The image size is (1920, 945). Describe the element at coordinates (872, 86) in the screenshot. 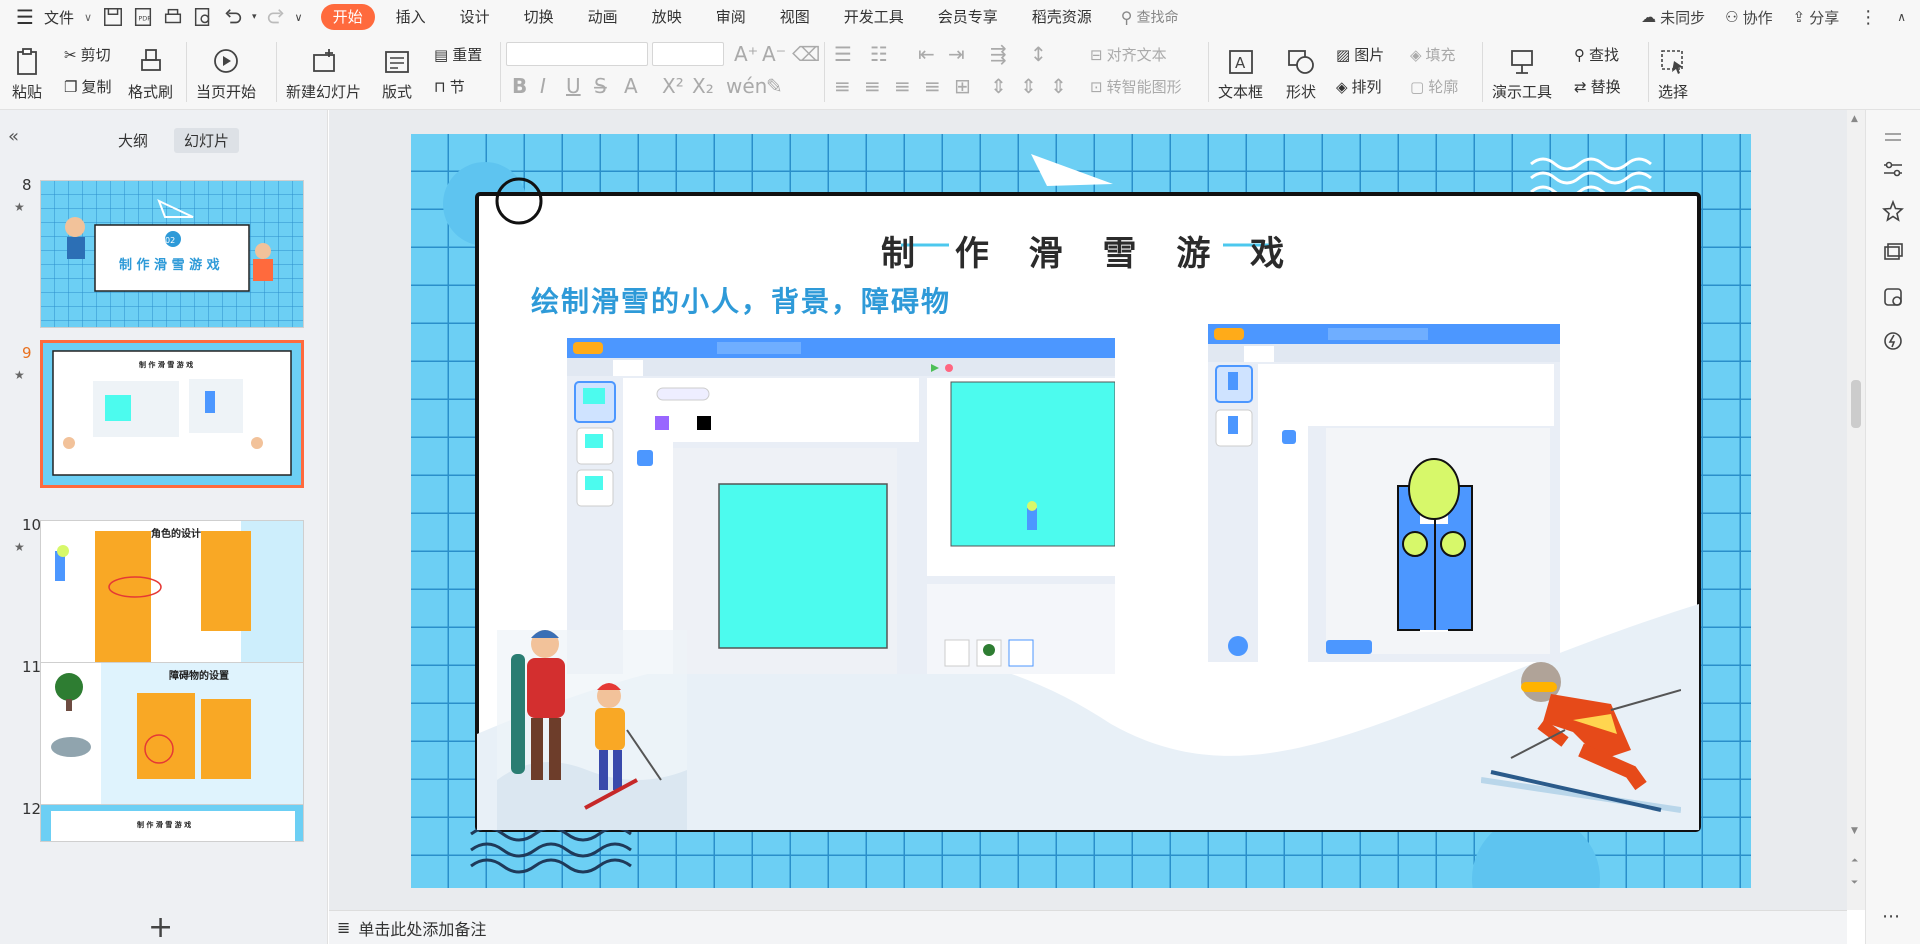

I see `align-center-icon: ≡` at that location.